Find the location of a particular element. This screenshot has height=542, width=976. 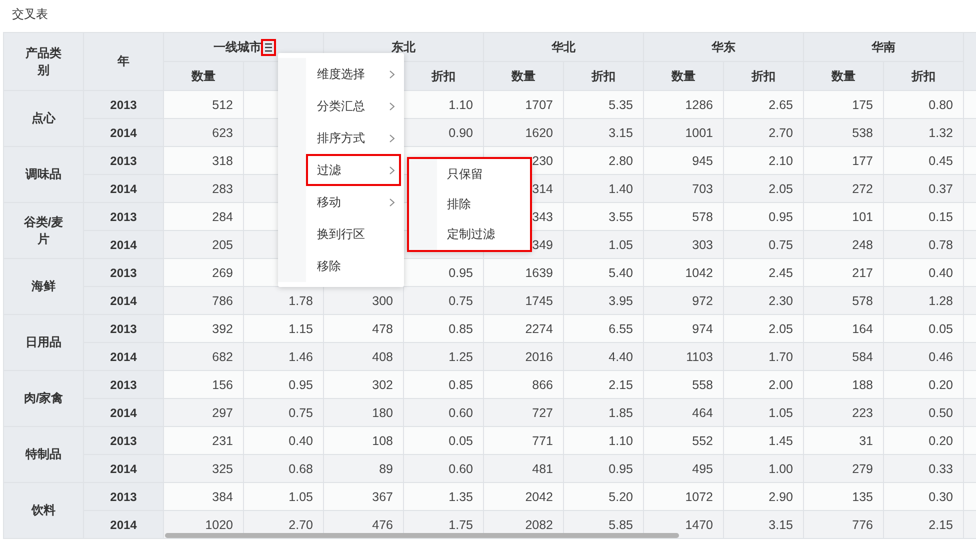

table-cell: 279 is located at coordinates (844, 468).